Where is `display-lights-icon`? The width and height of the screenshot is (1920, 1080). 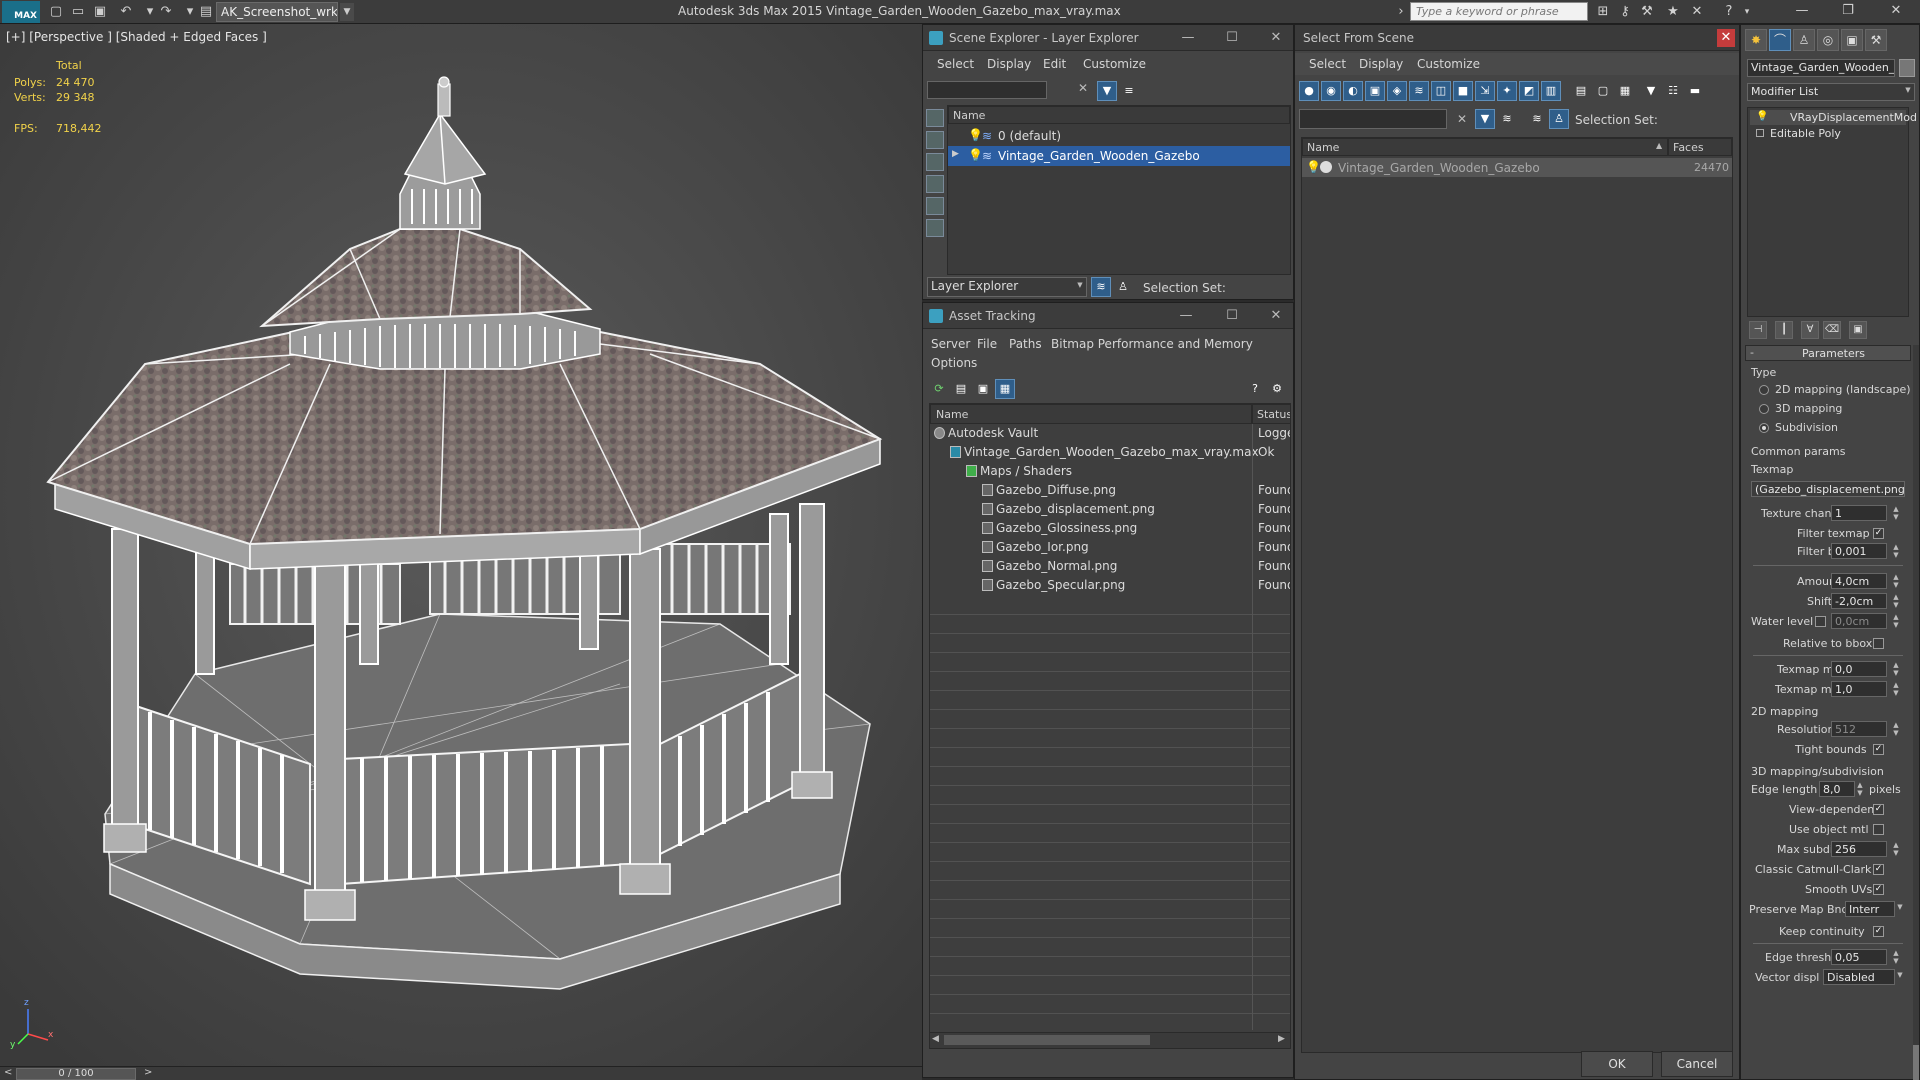 display-lights-icon is located at coordinates (935, 184).